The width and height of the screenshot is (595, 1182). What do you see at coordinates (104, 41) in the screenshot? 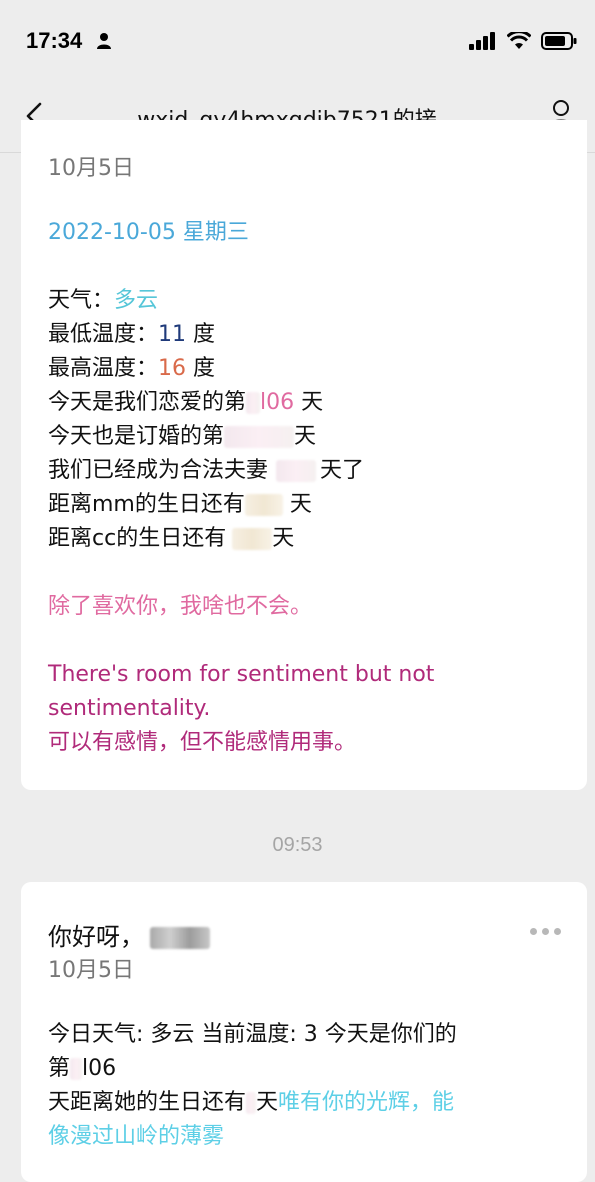
I see `person-icon` at bounding box center [104, 41].